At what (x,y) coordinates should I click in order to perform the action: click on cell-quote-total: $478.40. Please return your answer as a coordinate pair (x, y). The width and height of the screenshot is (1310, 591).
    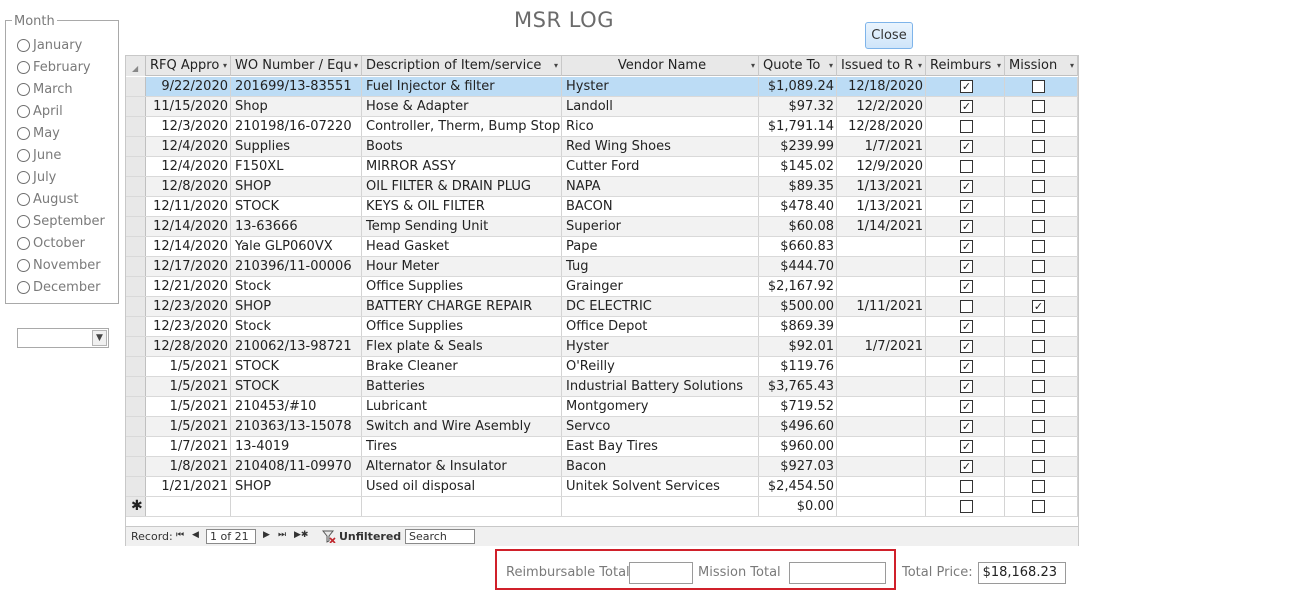
    Looking at the image, I should click on (798, 206).